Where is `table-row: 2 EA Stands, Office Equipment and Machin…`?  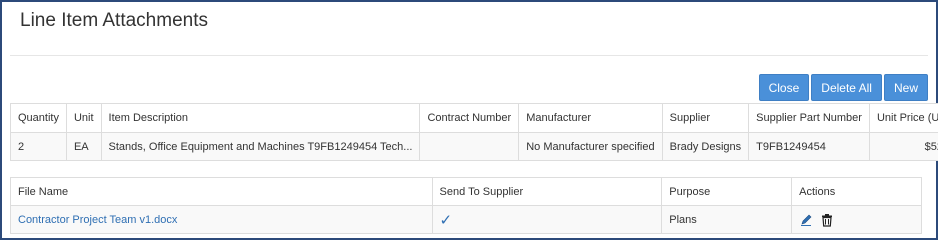
table-row: 2 EA Stands, Office Equipment and Machin… is located at coordinates (474, 146).